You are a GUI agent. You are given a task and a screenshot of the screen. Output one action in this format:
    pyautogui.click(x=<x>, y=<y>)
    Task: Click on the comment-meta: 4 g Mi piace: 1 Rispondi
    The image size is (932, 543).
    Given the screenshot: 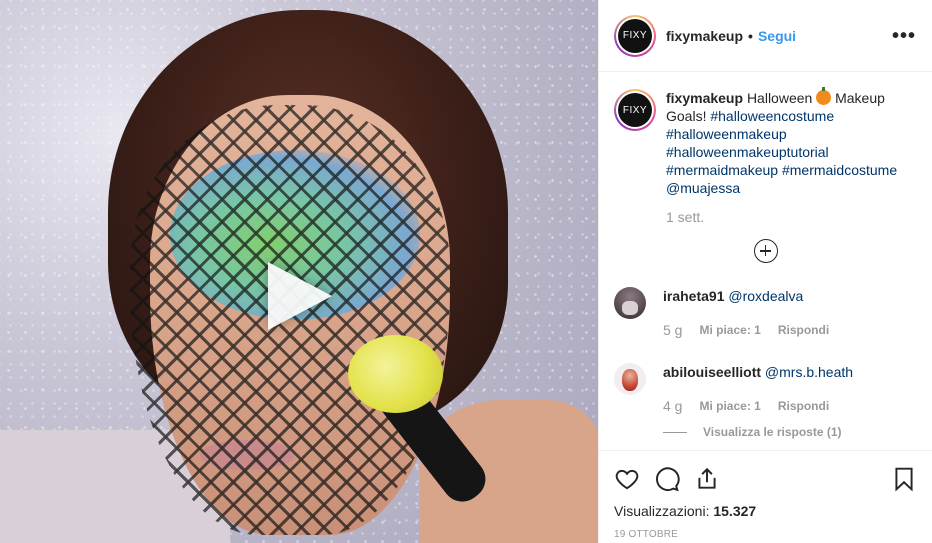 What is the action you would take?
    pyautogui.click(x=758, y=406)
    